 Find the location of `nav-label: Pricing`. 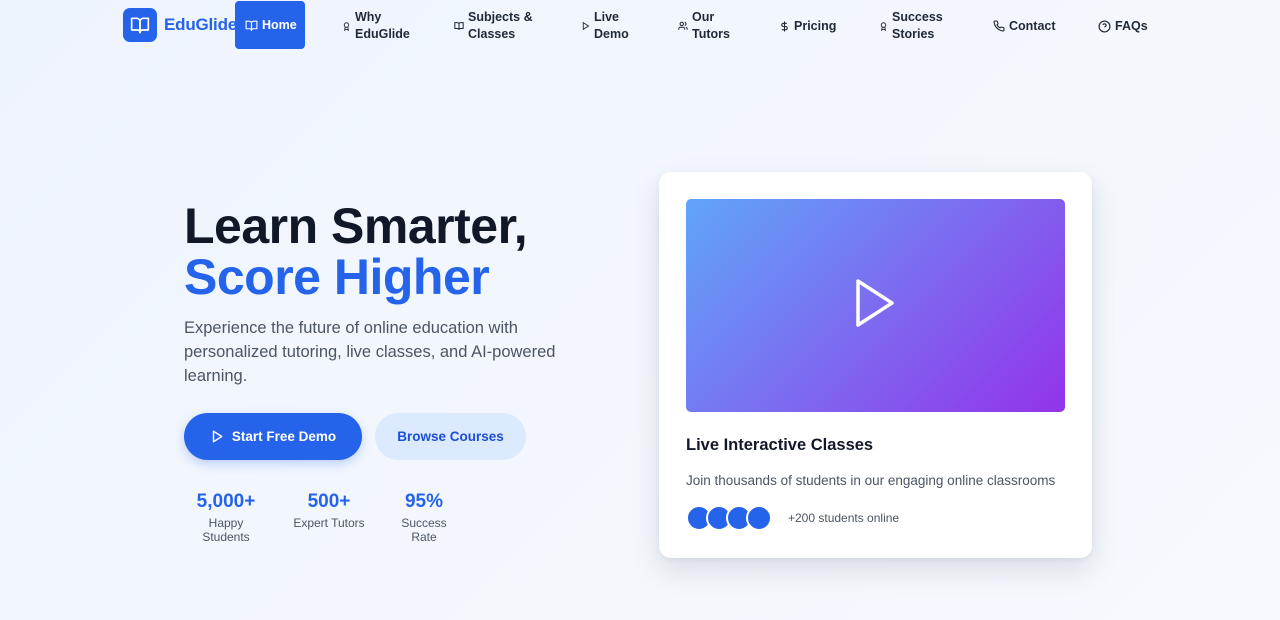

nav-label: Pricing is located at coordinates (815, 25).